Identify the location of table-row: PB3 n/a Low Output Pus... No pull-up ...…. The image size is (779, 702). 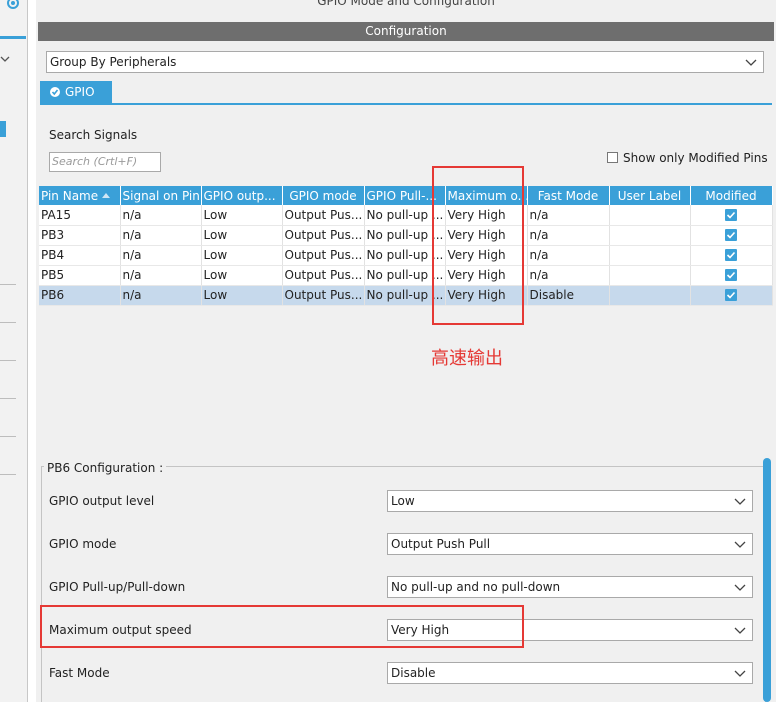
(406, 235).